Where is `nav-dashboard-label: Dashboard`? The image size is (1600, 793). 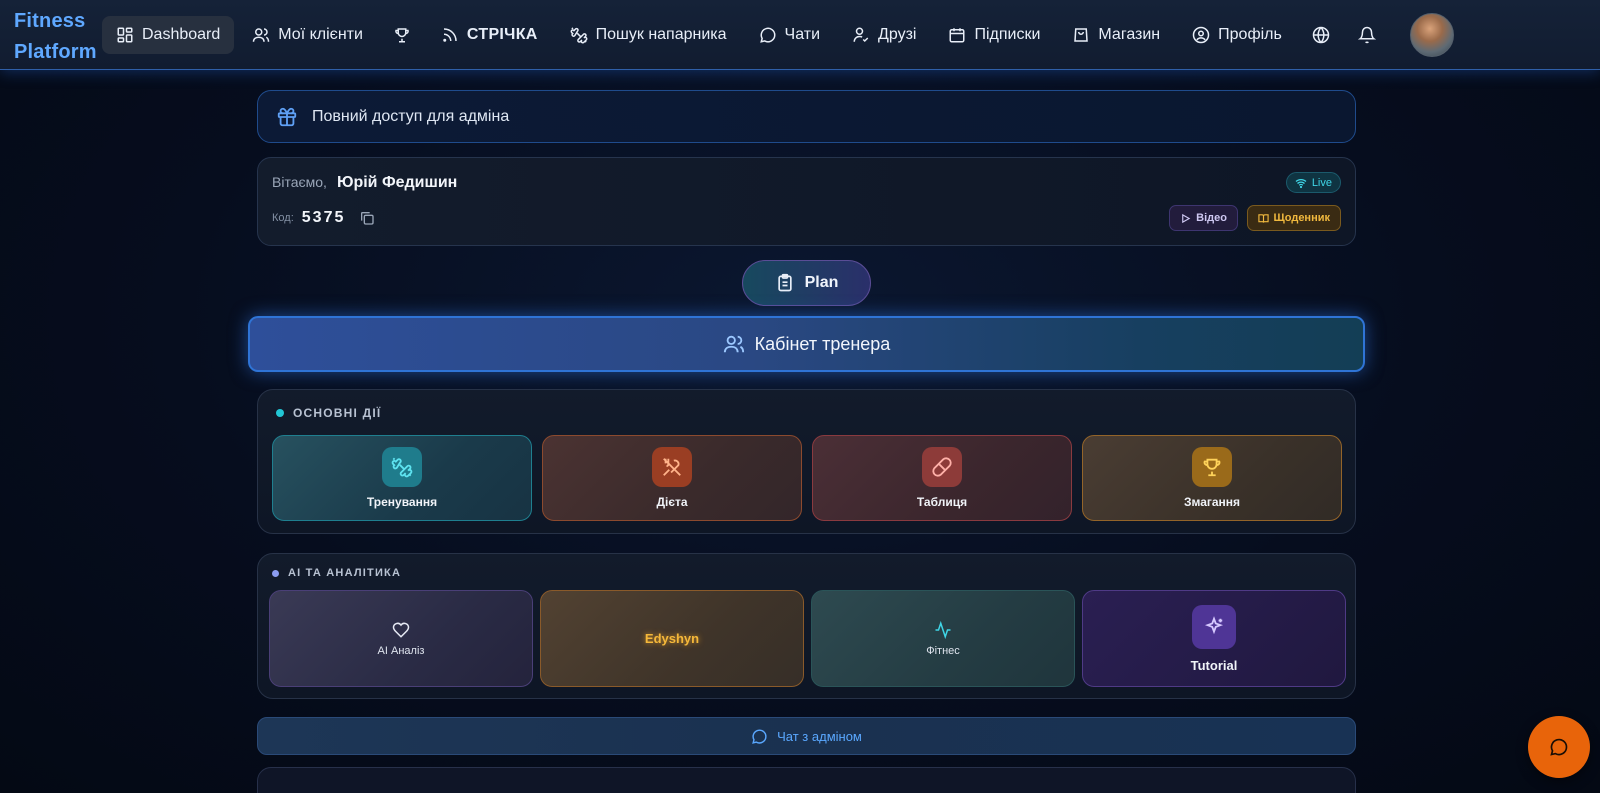 nav-dashboard-label: Dashboard is located at coordinates (181, 34).